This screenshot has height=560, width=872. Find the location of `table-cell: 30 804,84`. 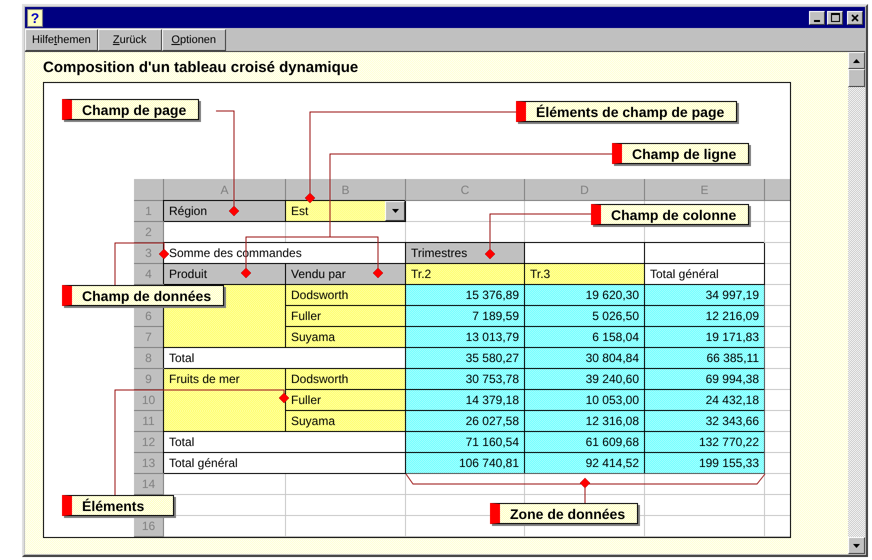

table-cell: 30 804,84 is located at coordinates (585, 358).